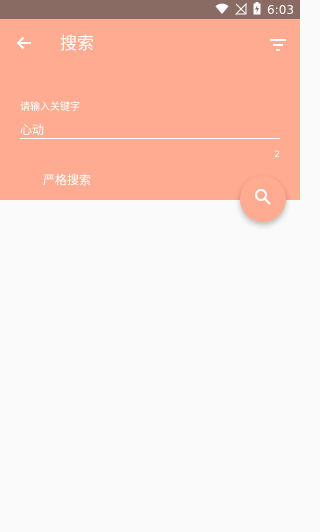 The width and height of the screenshot is (320, 532). I want to click on search-fab-button, so click(263, 199).